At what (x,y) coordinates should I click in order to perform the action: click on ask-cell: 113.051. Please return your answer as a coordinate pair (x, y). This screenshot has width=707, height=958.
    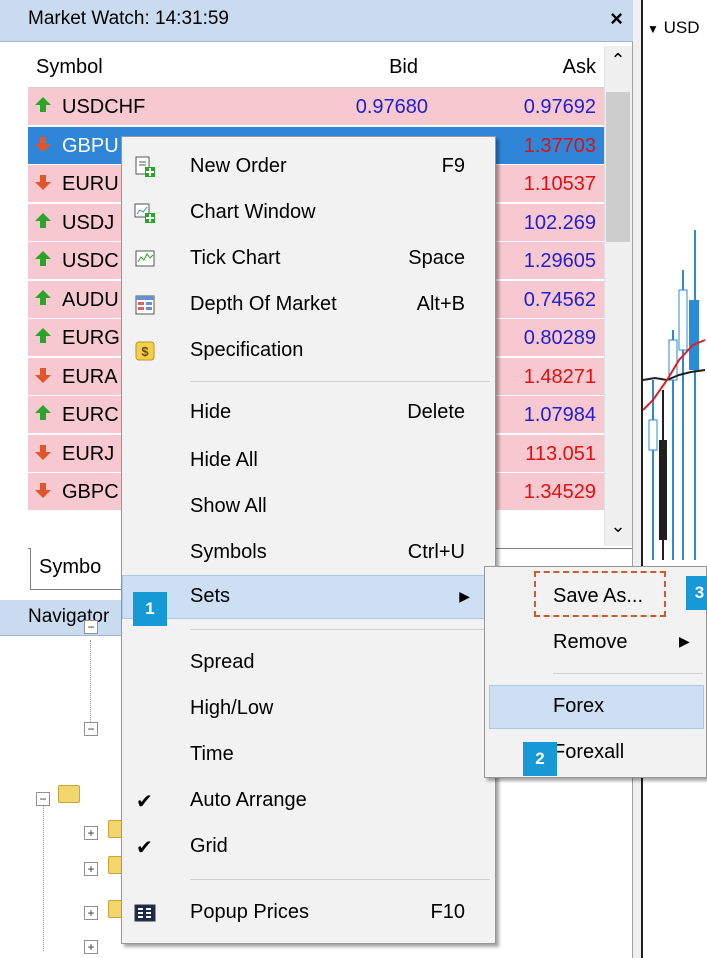
    Looking at the image, I should click on (560, 453).